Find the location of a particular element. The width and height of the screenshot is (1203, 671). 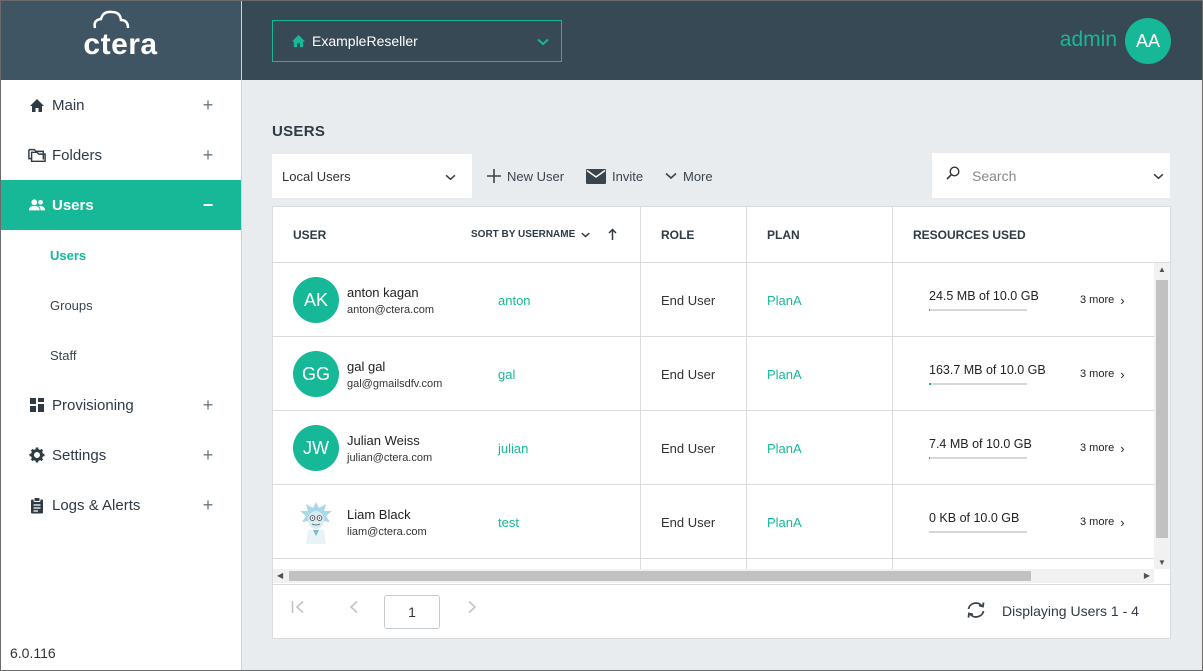

new-user-button: New User is located at coordinates (525, 176).